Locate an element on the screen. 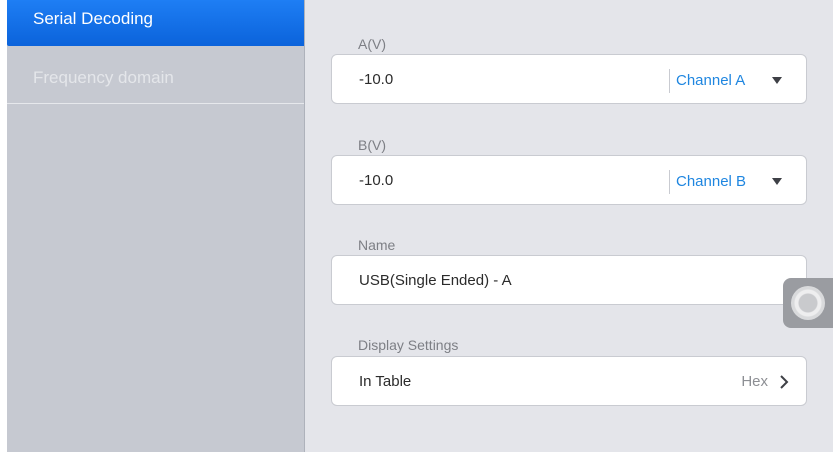 The width and height of the screenshot is (833, 459). b-voltage-field: -10.0 Channel B is located at coordinates (569, 180).